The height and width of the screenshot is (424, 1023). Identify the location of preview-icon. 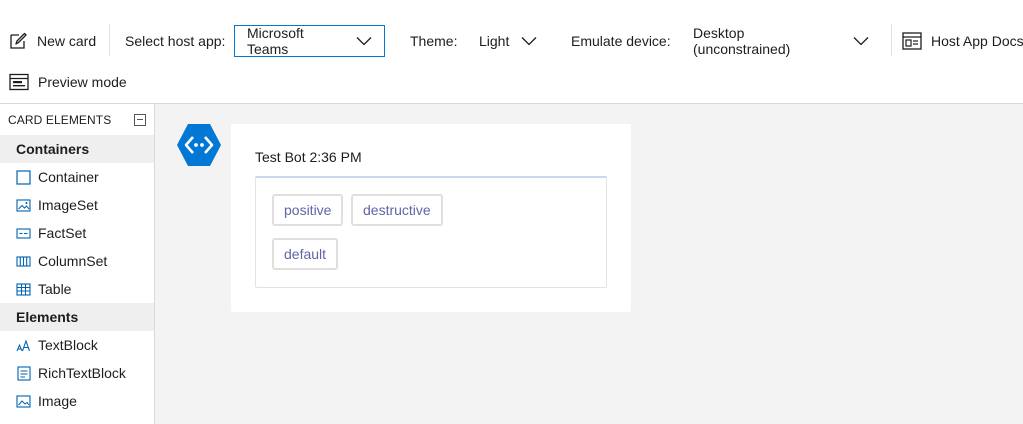
(19, 82).